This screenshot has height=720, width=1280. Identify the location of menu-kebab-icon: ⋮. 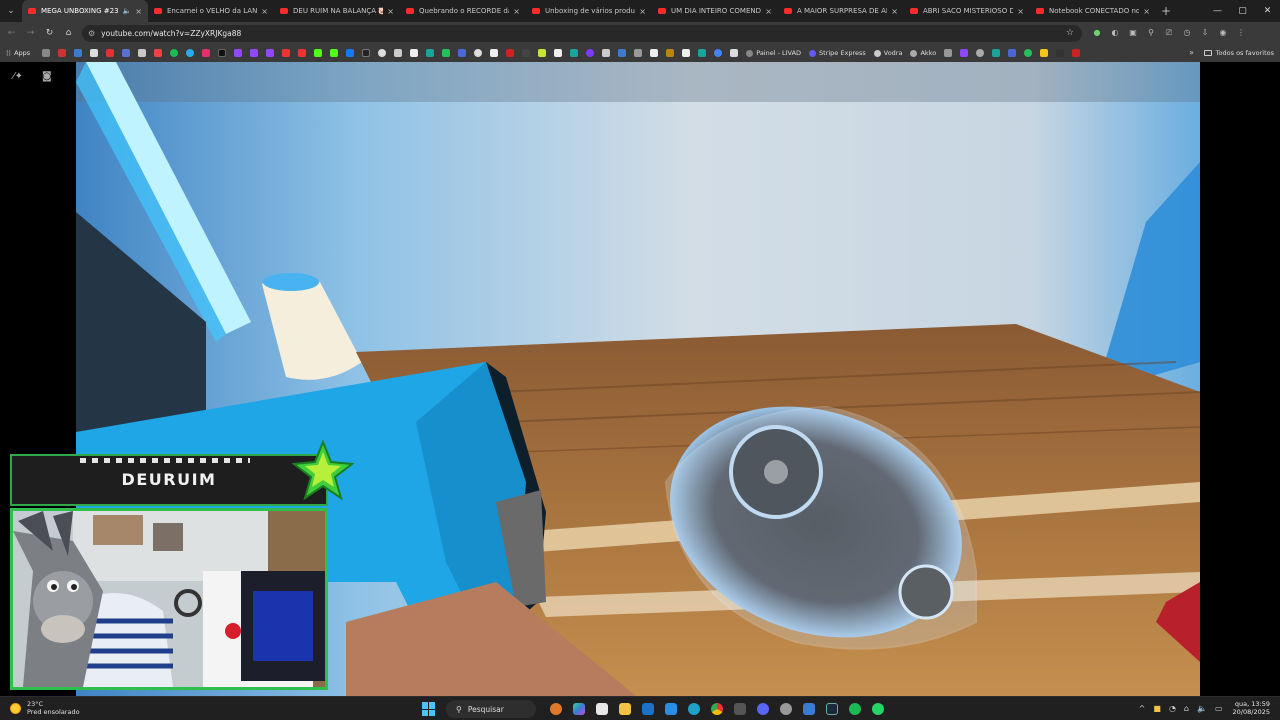
(1241, 33).